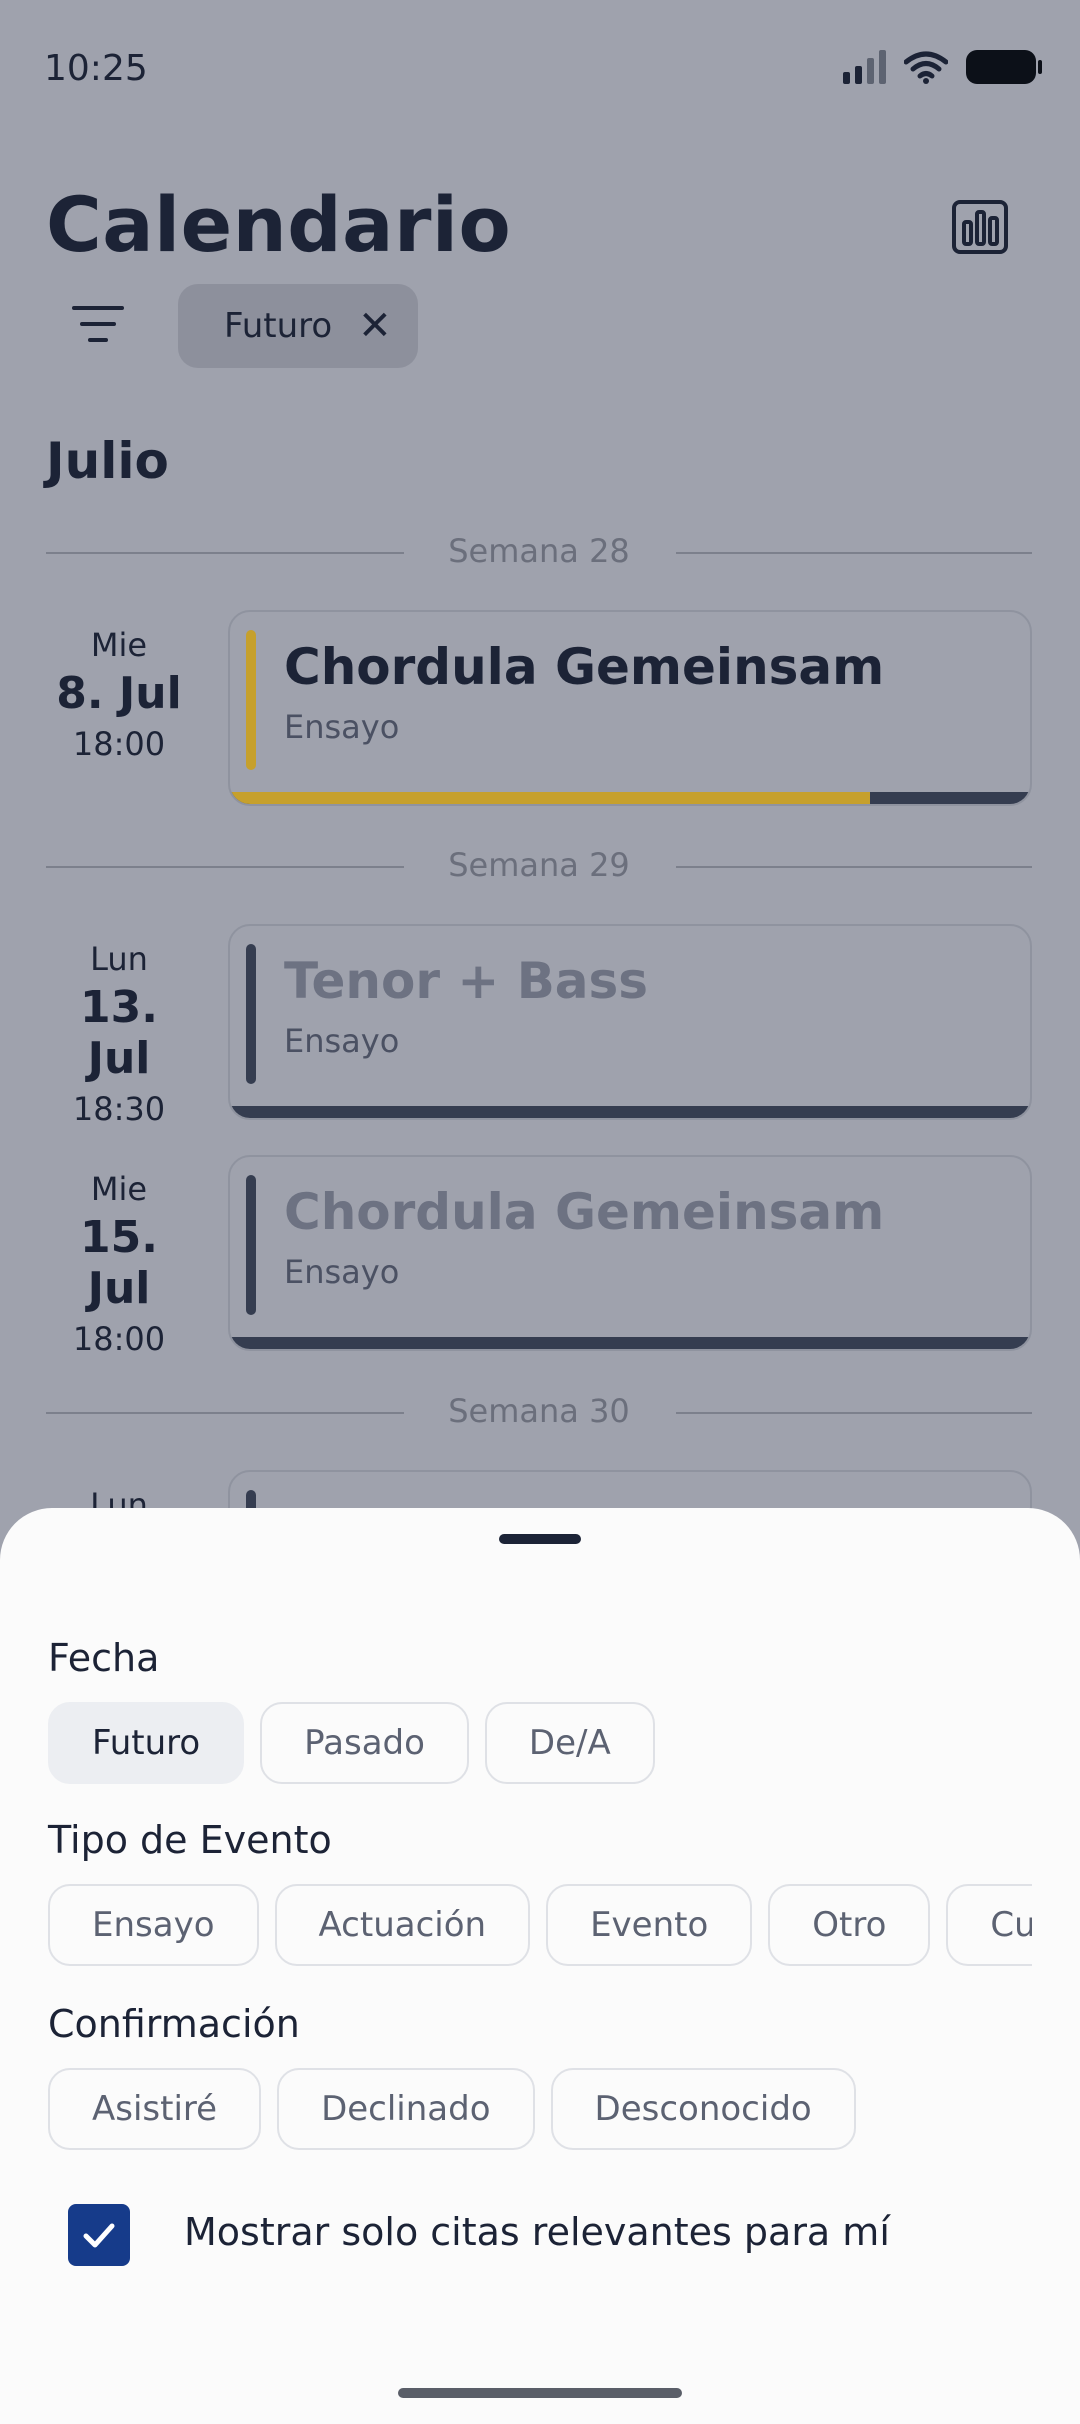  I want to click on sheet-drag-handle, so click(540, 1539).